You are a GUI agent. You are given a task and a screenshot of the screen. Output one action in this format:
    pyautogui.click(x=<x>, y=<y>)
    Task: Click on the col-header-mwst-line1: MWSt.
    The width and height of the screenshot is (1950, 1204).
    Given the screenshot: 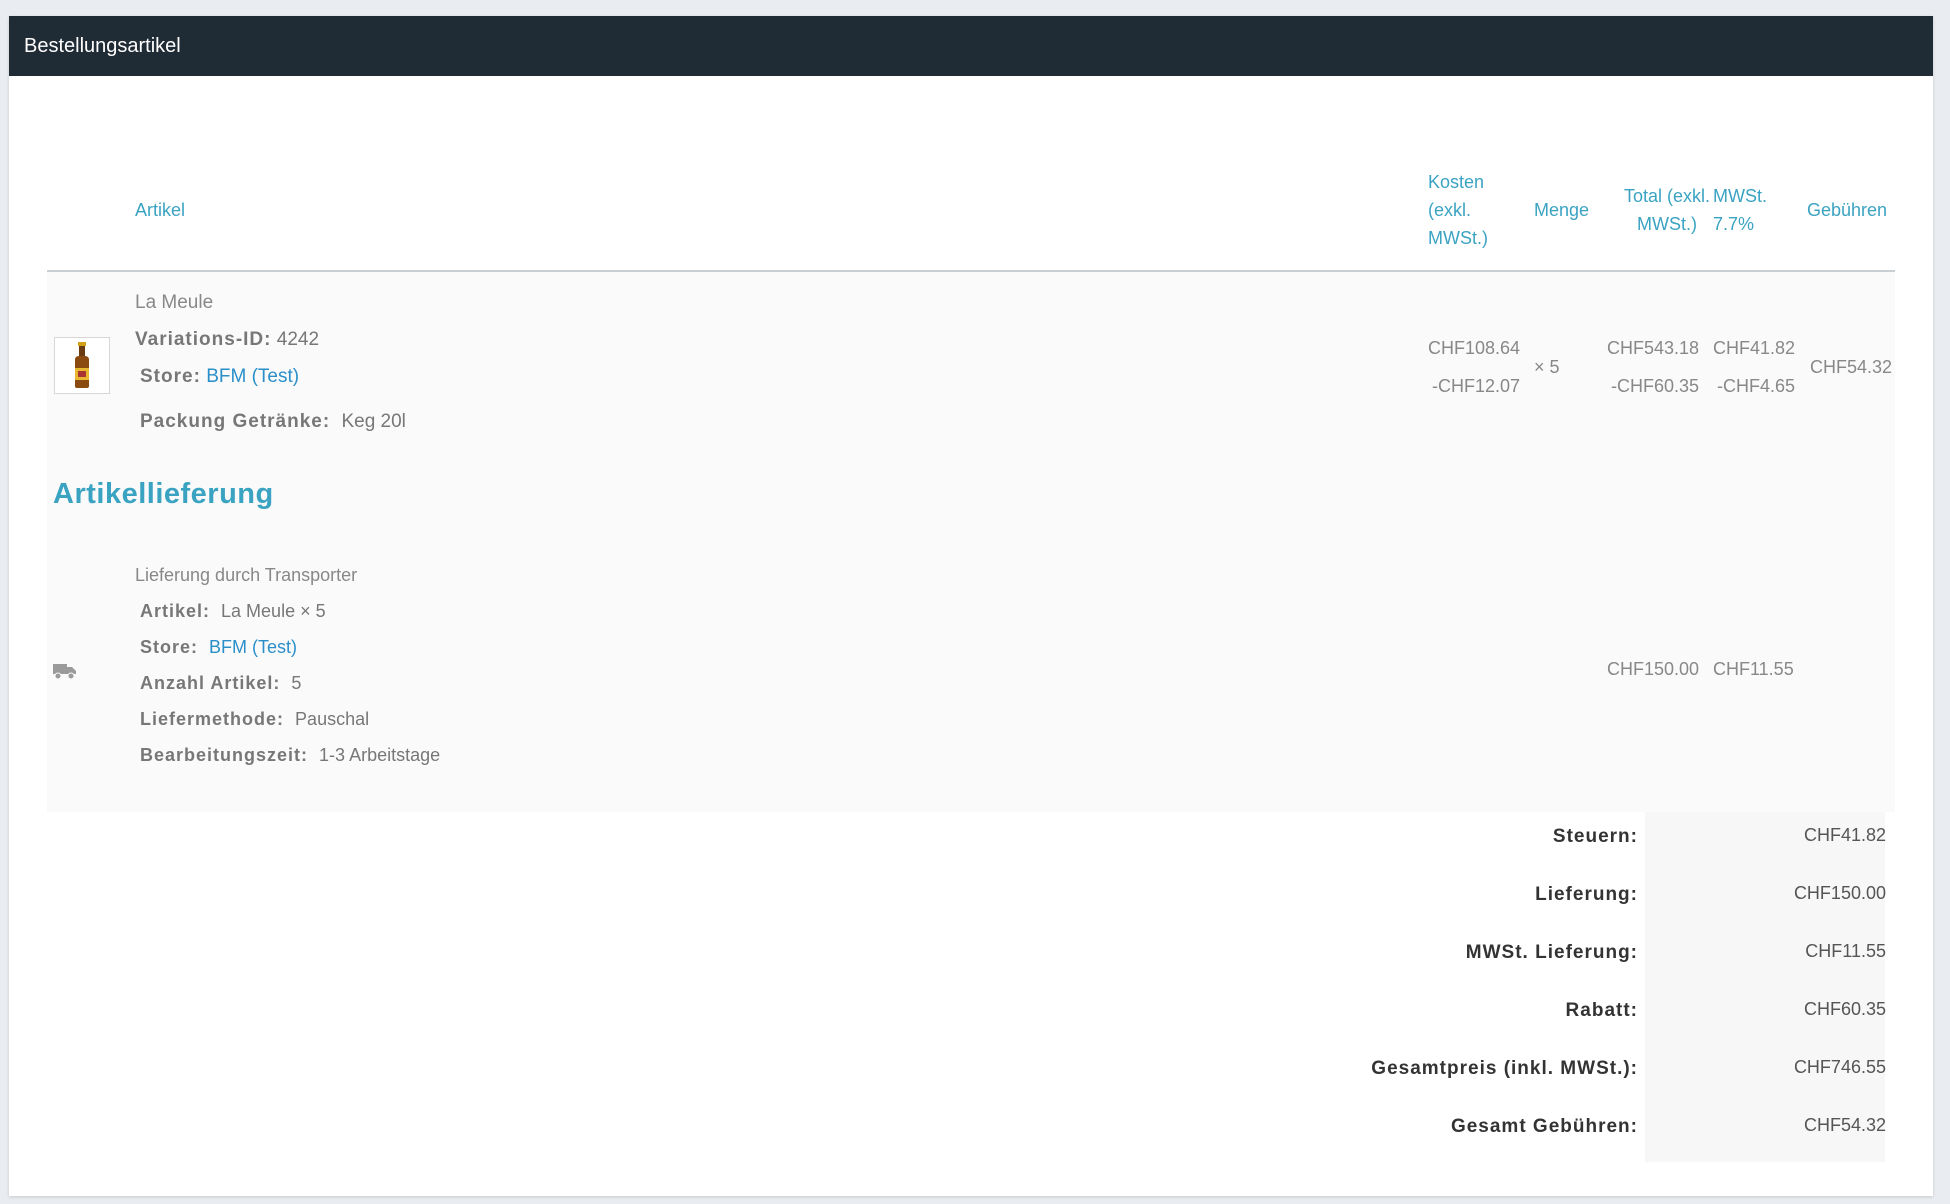 What is the action you would take?
    pyautogui.click(x=1740, y=196)
    